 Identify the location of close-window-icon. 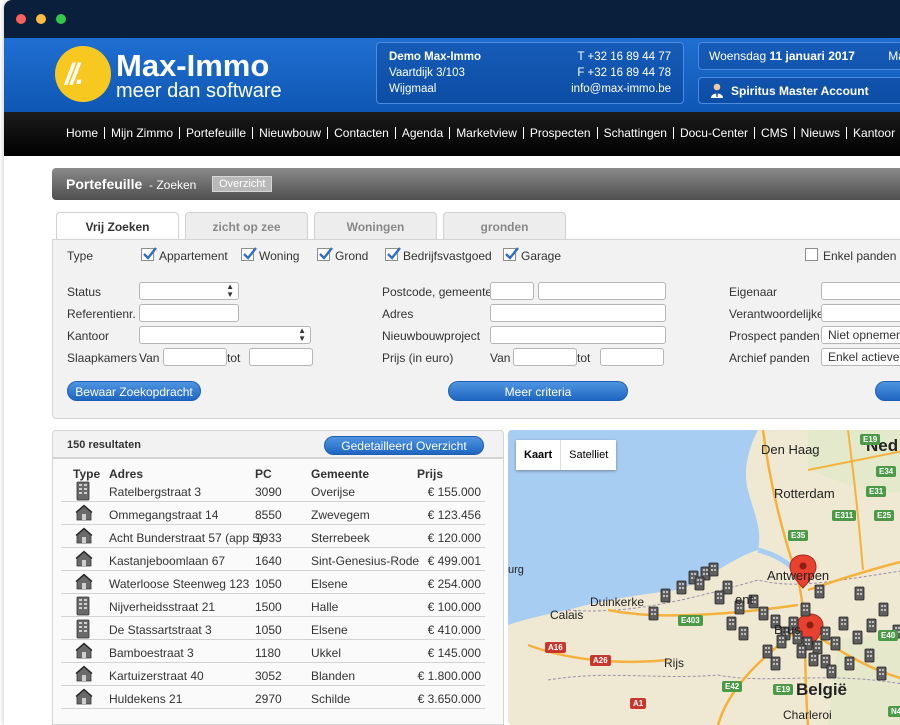
(21, 19).